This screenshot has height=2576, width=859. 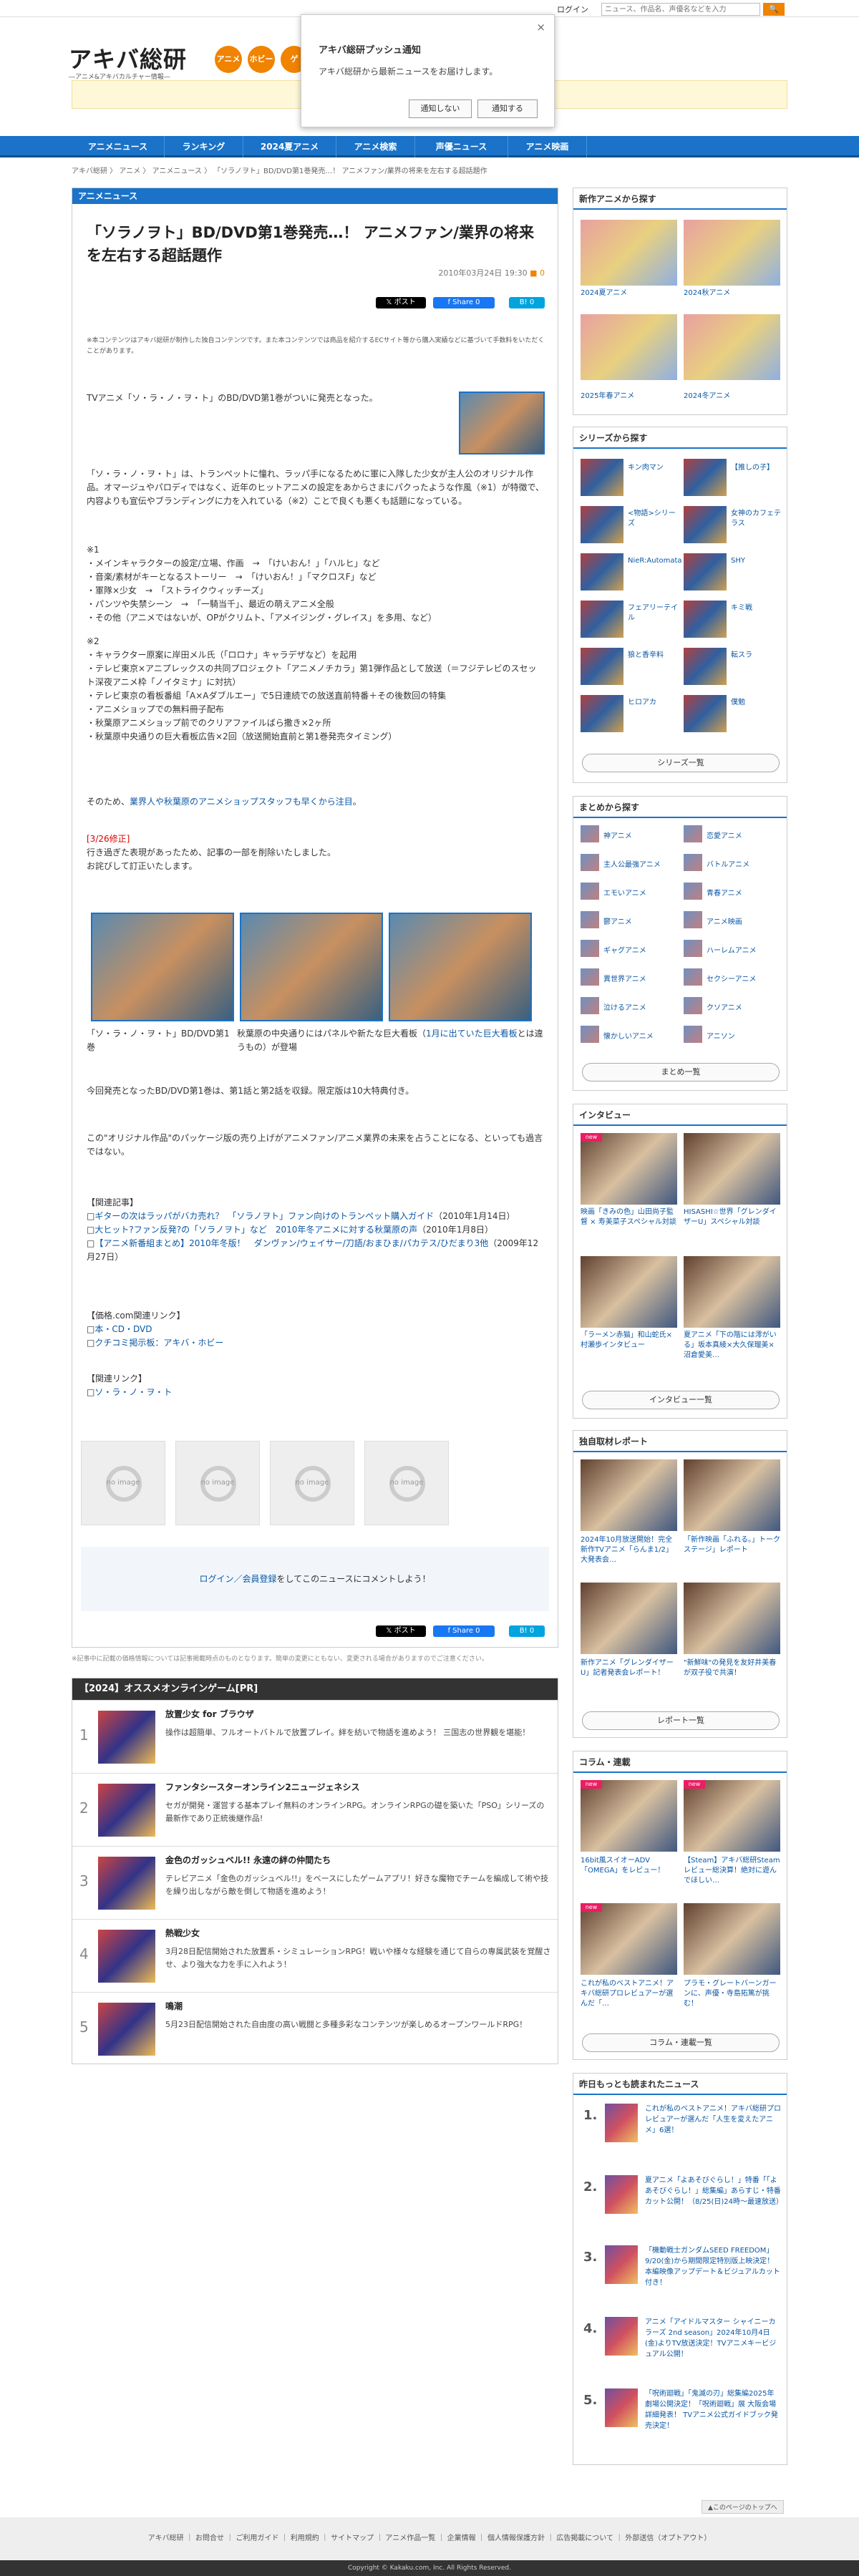 What do you see at coordinates (653, 519) in the screenshot?
I see `series-link: <物語>シリーズ` at bounding box center [653, 519].